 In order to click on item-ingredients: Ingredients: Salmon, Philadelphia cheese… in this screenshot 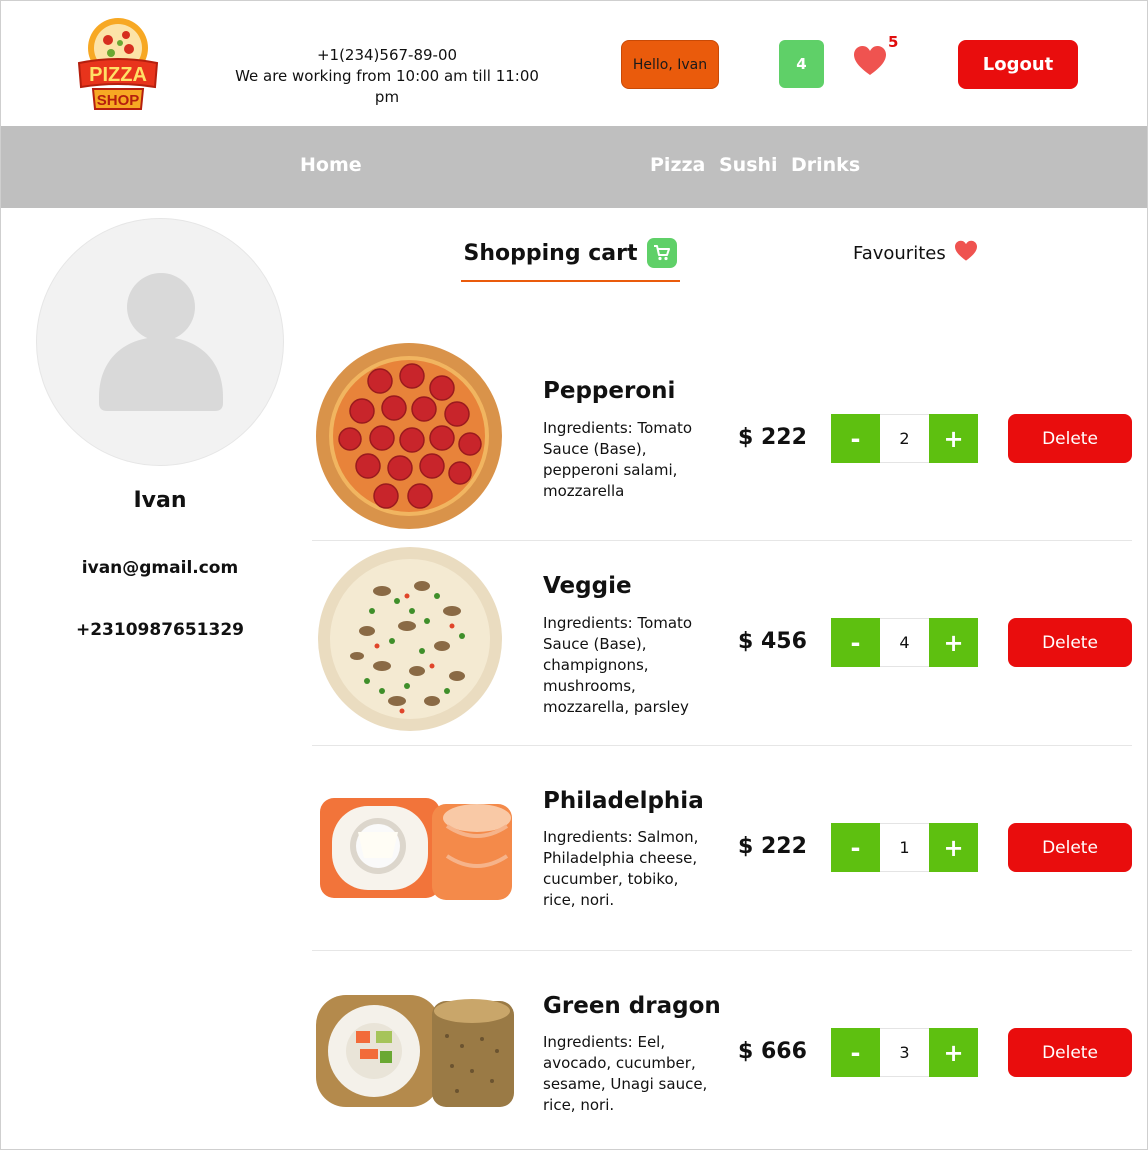, I will do `click(621, 868)`.